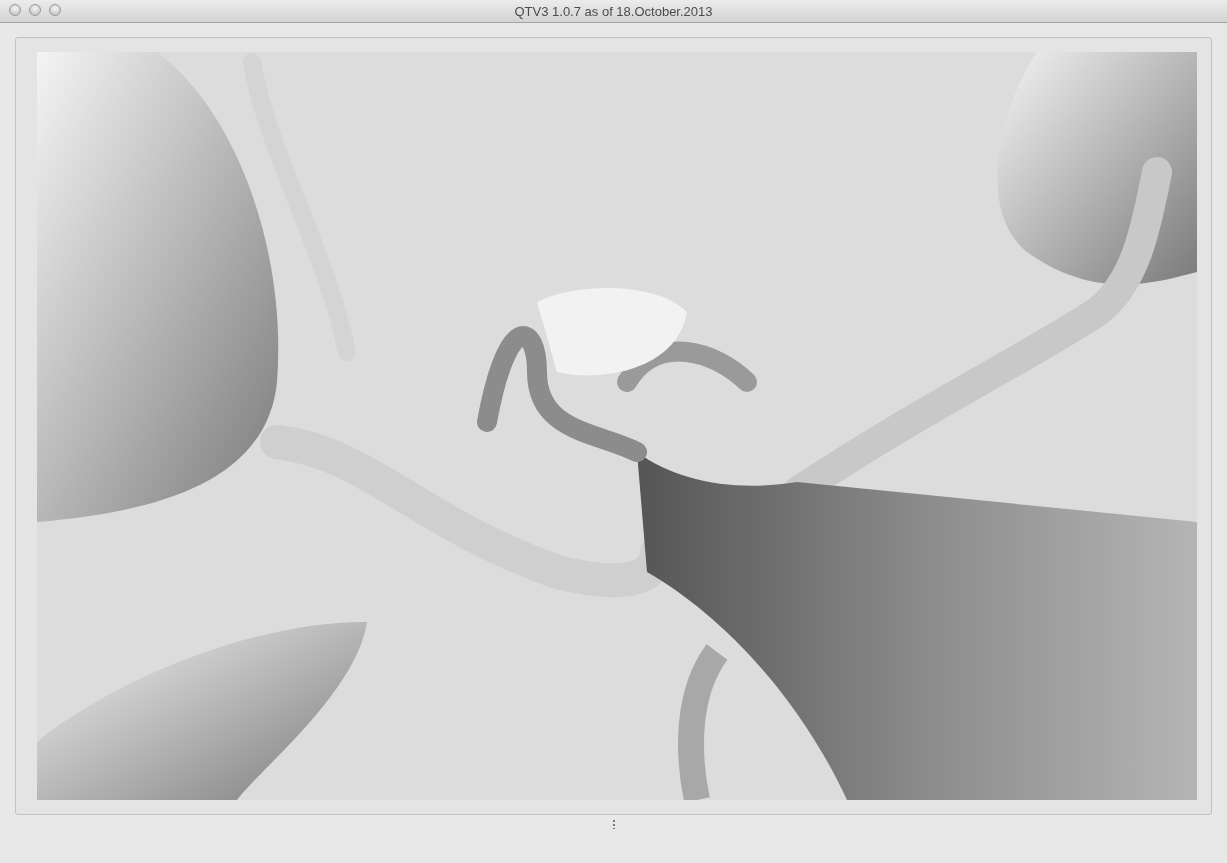 The height and width of the screenshot is (863, 1227). I want to click on minimize-icon, so click(35, 10).